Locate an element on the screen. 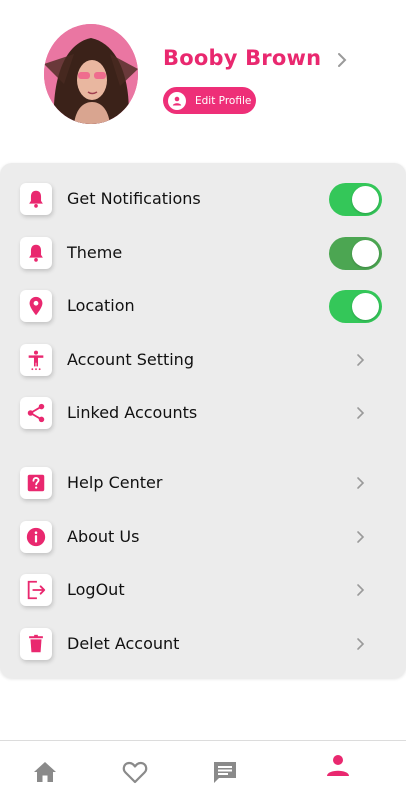 This screenshot has height=811, width=406. info-icon is located at coordinates (36, 537).